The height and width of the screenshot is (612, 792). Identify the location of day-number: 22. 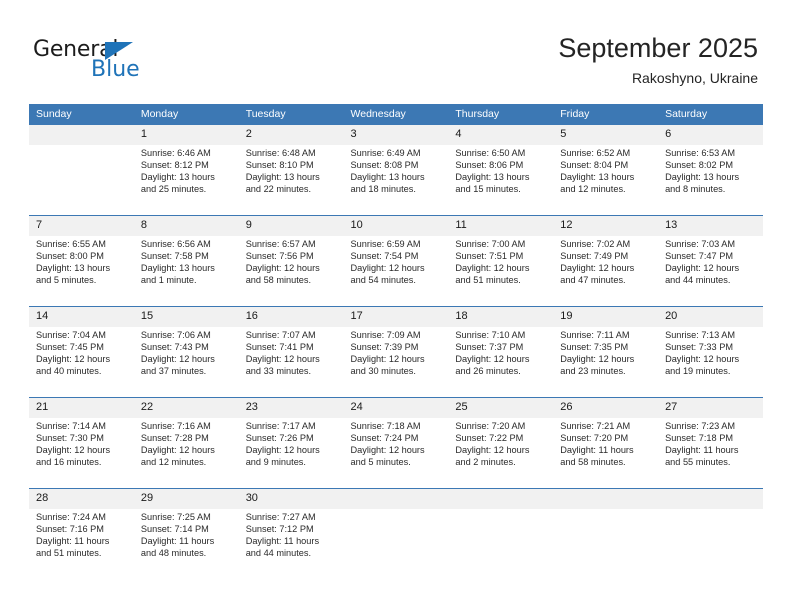
(186, 408).